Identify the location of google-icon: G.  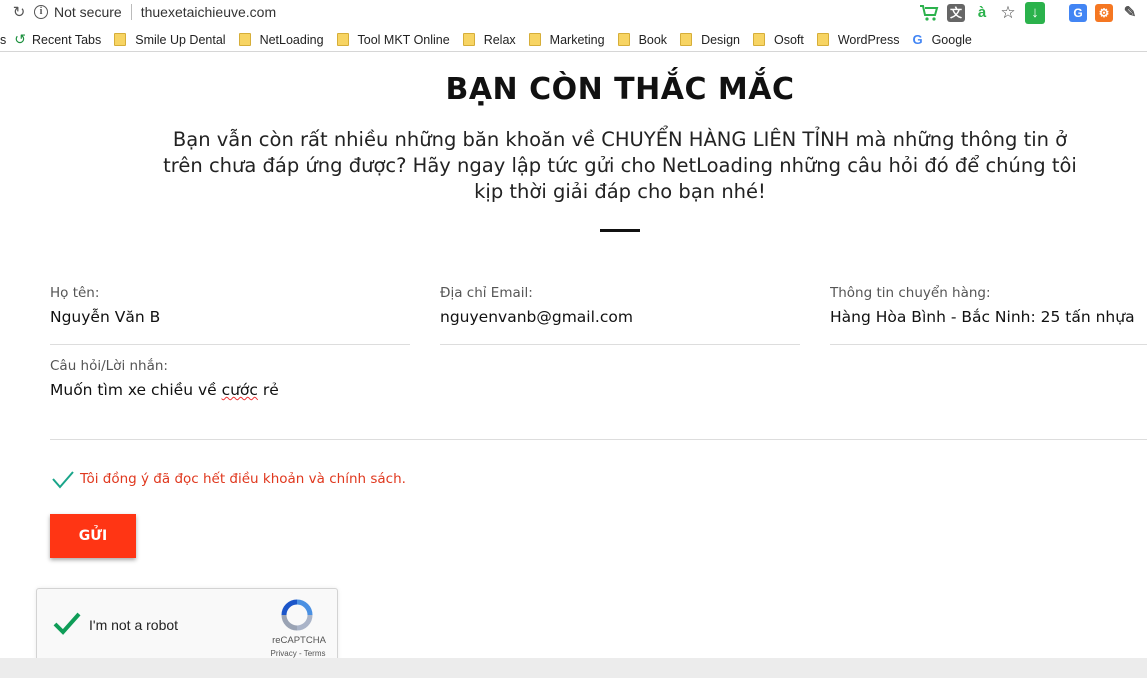
(917, 39).